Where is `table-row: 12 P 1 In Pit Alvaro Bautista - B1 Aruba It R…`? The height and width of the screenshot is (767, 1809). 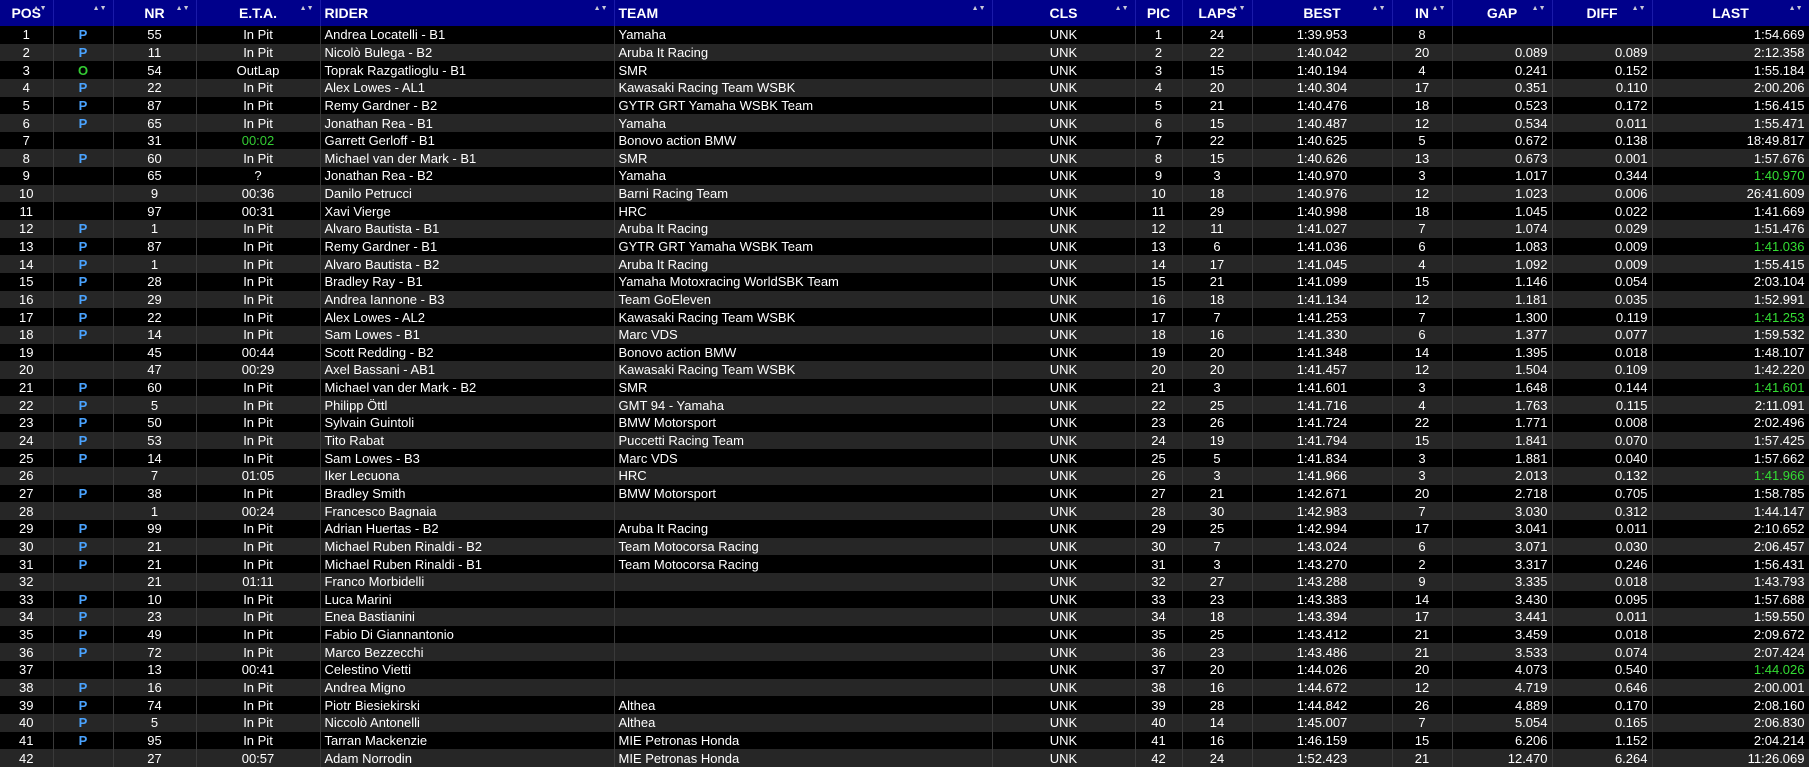 table-row: 12 P 1 In Pit Alvaro Bautista - B1 Aruba It R… is located at coordinates (904, 229).